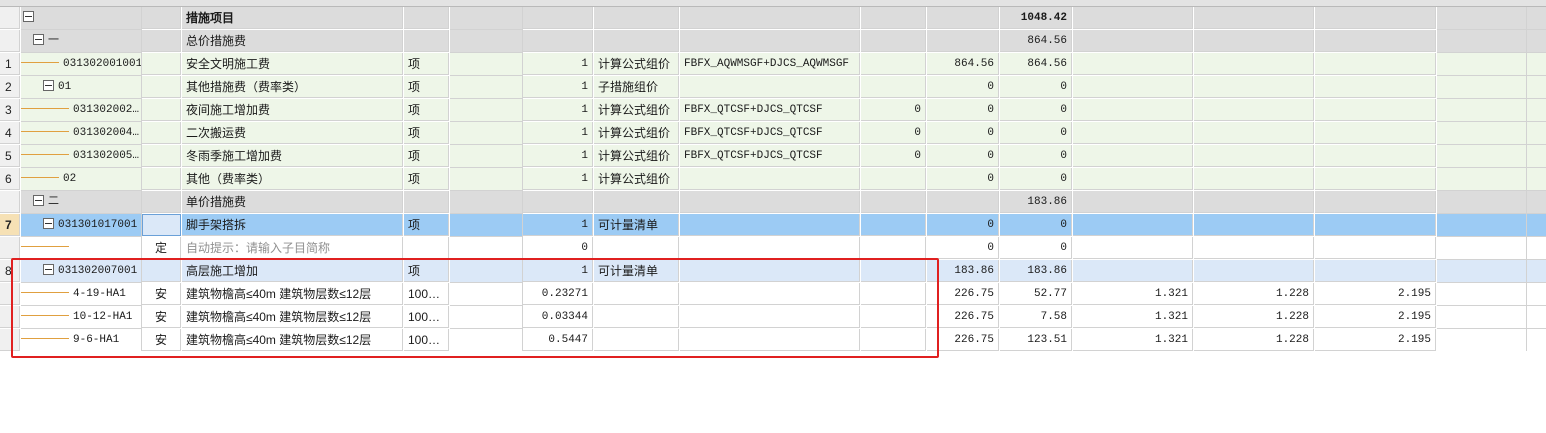  What do you see at coordinates (1375, 317) in the screenshot?
I see `cell-c3: 2.195` at bounding box center [1375, 317].